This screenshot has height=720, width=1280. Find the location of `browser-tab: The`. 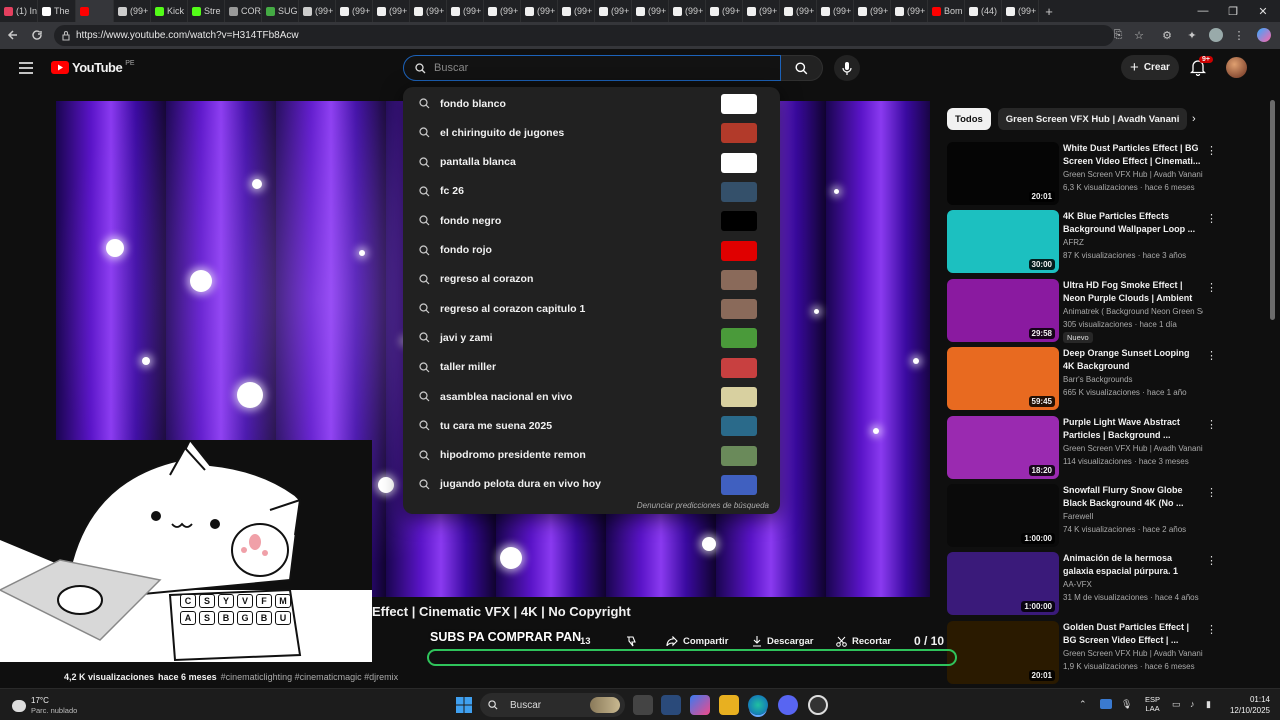

browser-tab: The is located at coordinates (57, 11).